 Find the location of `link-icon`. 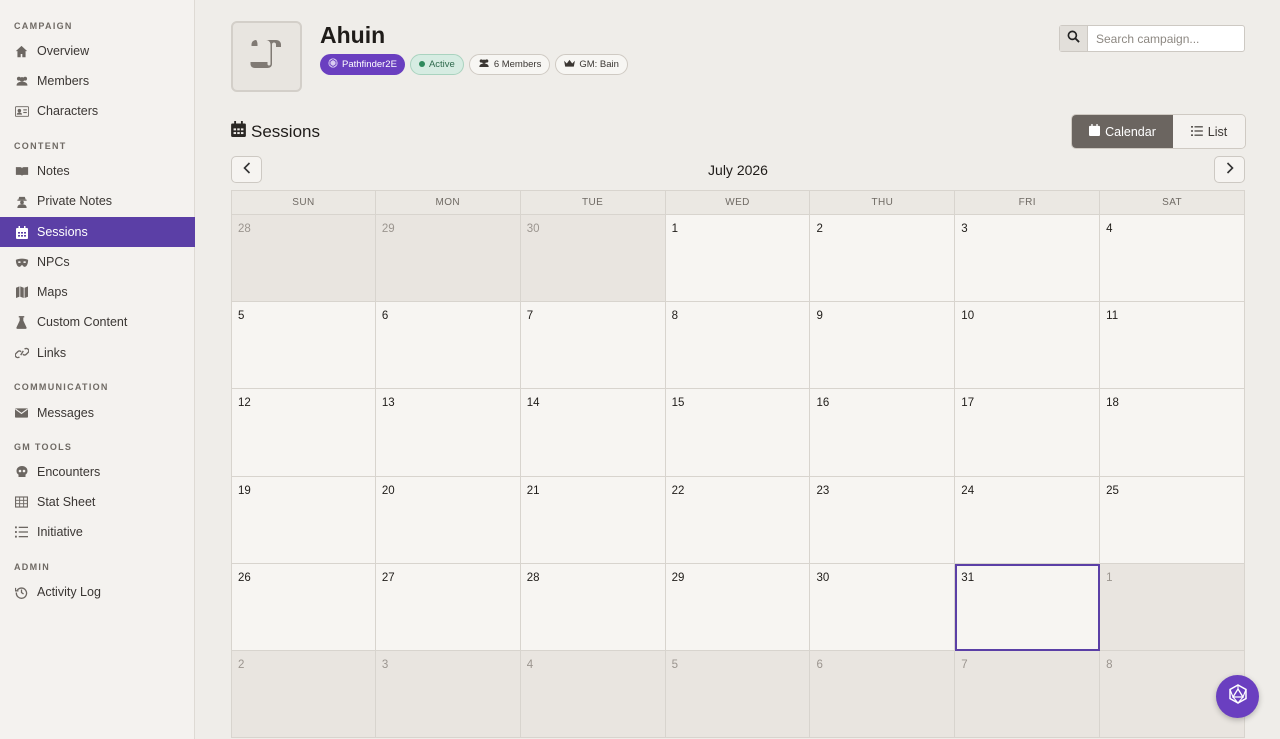

link-icon is located at coordinates (21, 353).